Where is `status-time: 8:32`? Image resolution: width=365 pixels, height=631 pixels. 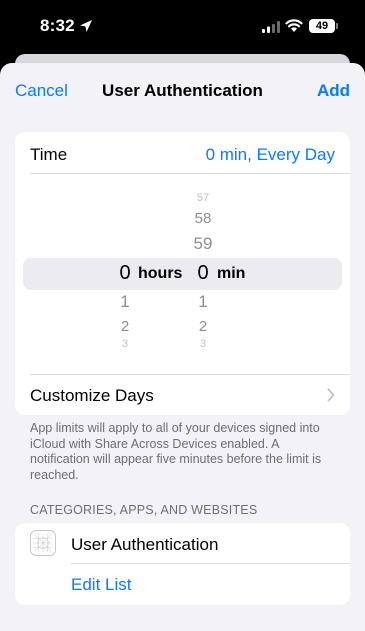
status-time: 8:32 is located at coordinates (57, 25).